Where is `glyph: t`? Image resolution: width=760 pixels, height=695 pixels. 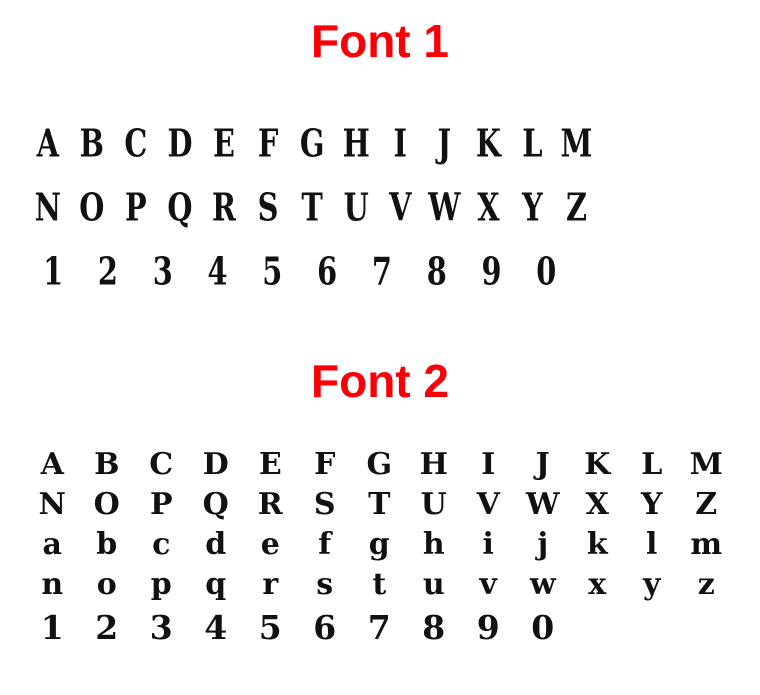 glyph: t is located at coordinates (379, 584).